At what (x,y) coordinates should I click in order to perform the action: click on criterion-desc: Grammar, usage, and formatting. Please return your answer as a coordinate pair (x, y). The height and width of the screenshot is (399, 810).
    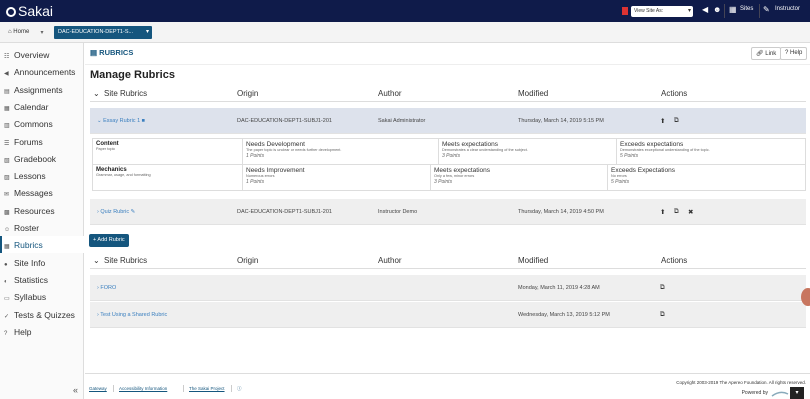
    Looking at the image, I should click on (123, 175).